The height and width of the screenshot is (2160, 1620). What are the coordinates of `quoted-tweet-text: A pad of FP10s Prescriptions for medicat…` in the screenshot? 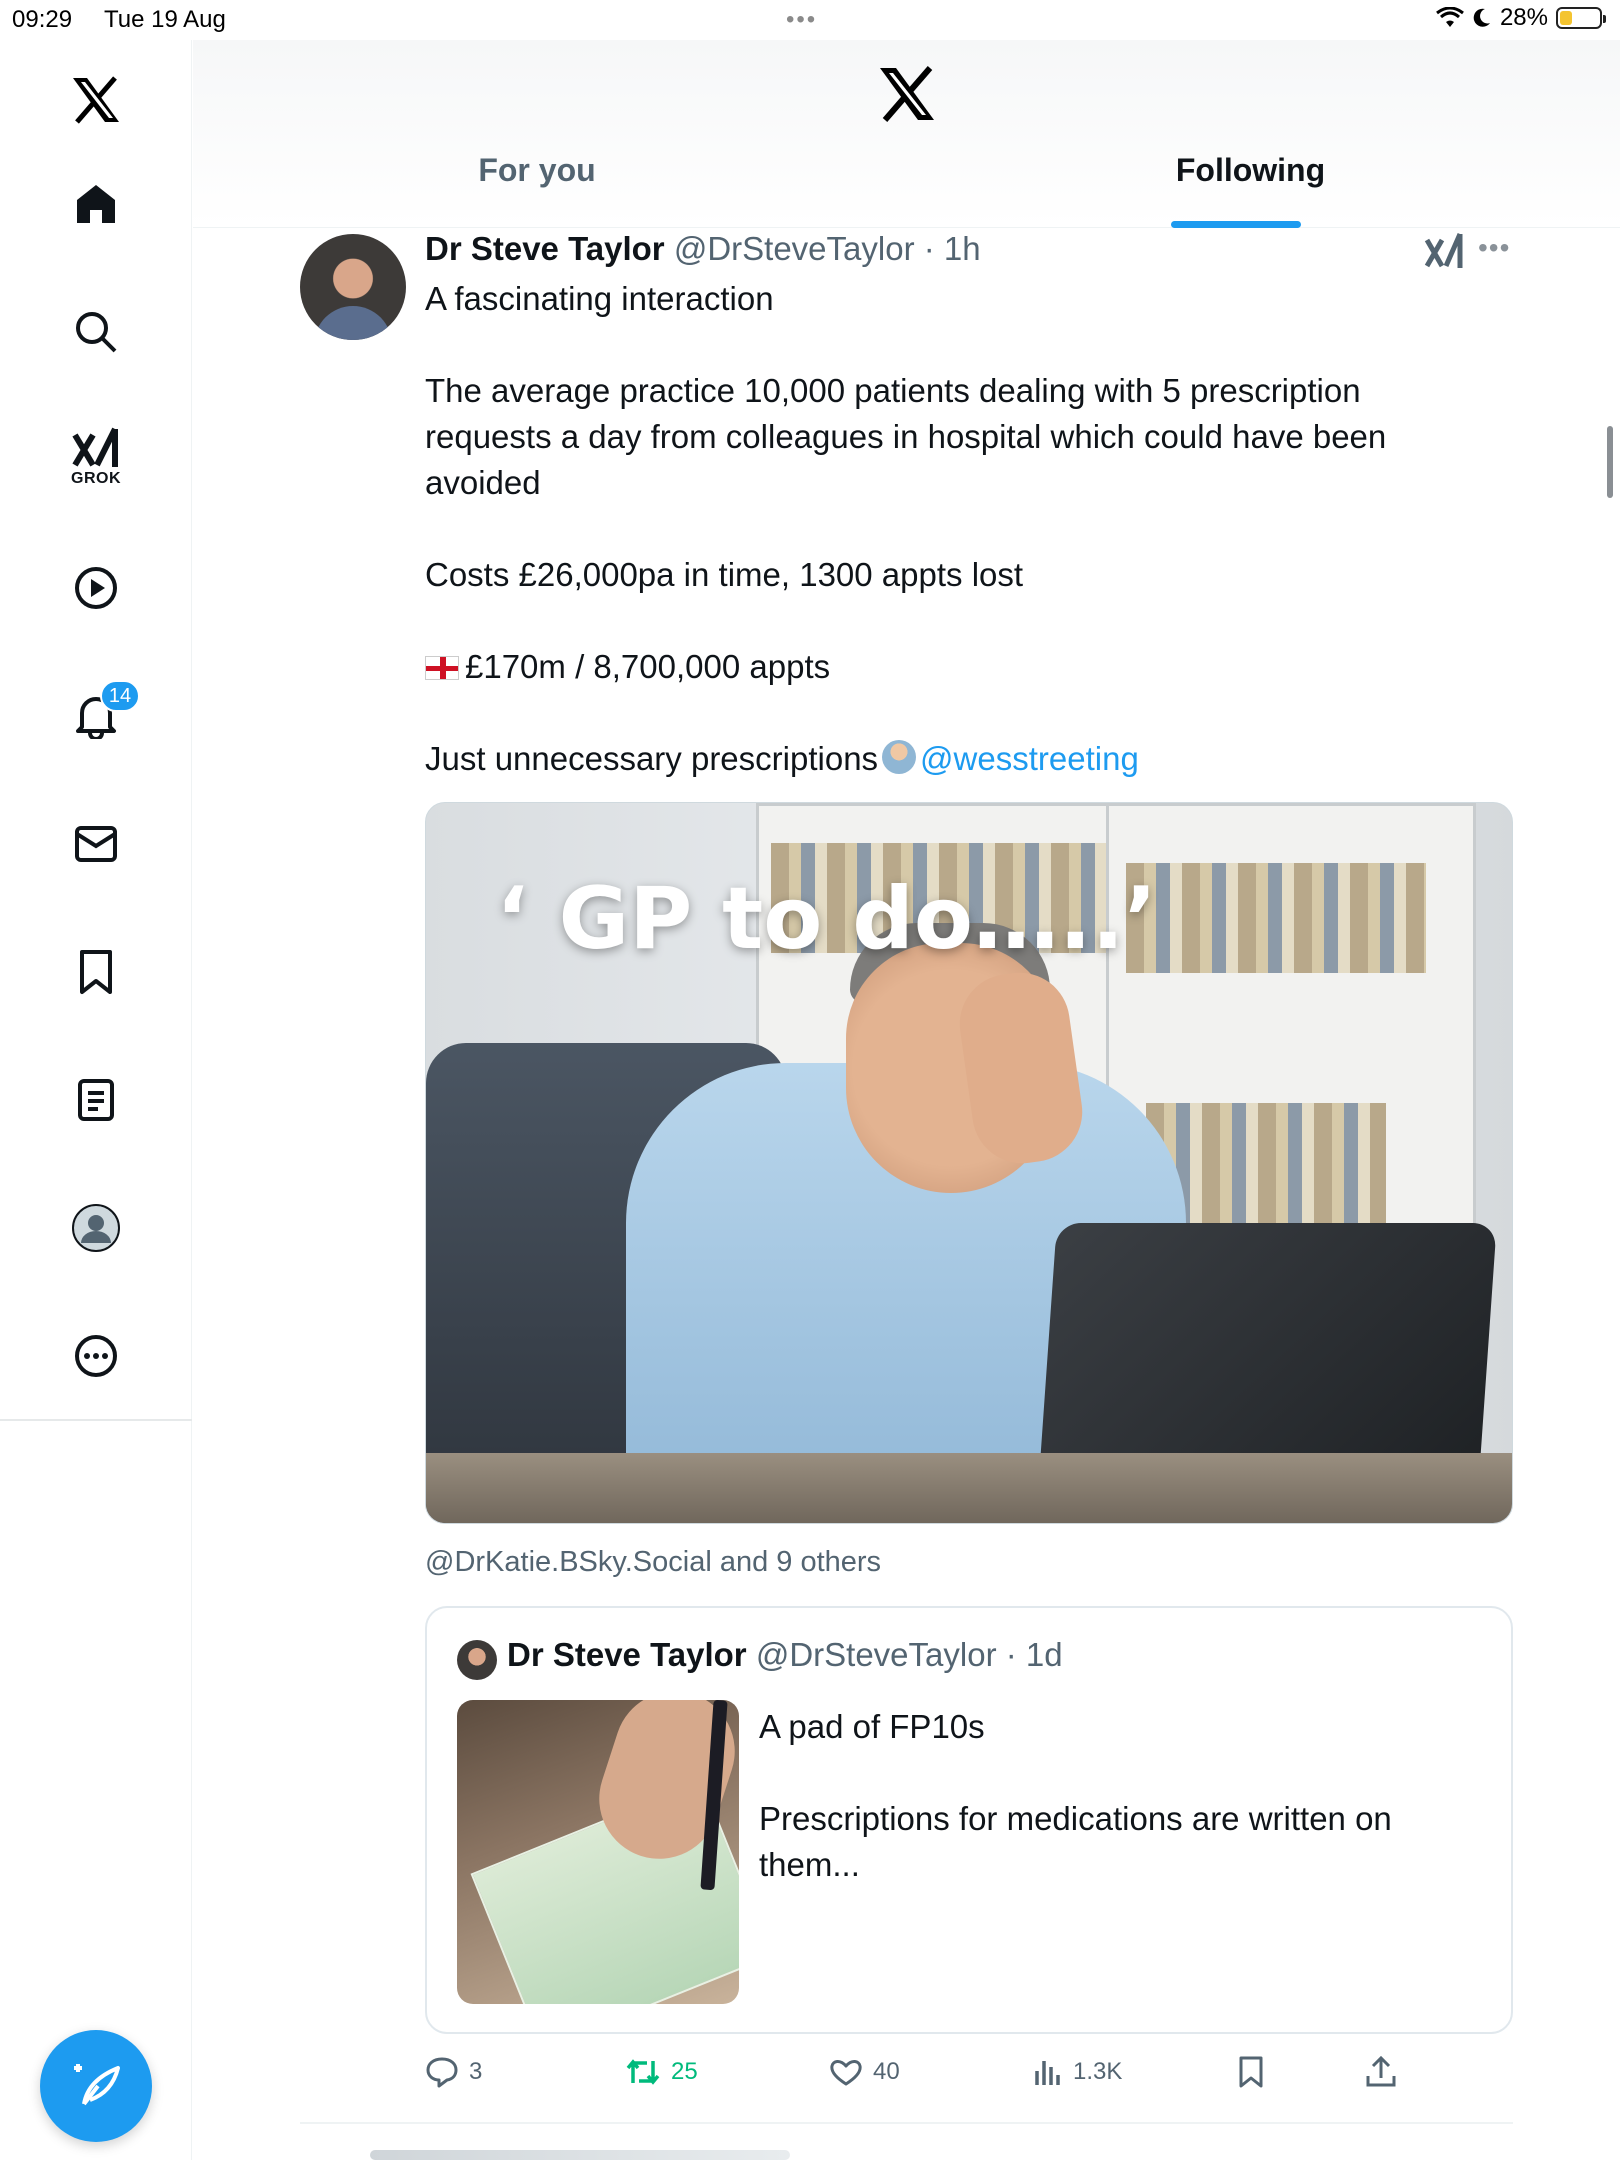 It's located at (1124, 1796).